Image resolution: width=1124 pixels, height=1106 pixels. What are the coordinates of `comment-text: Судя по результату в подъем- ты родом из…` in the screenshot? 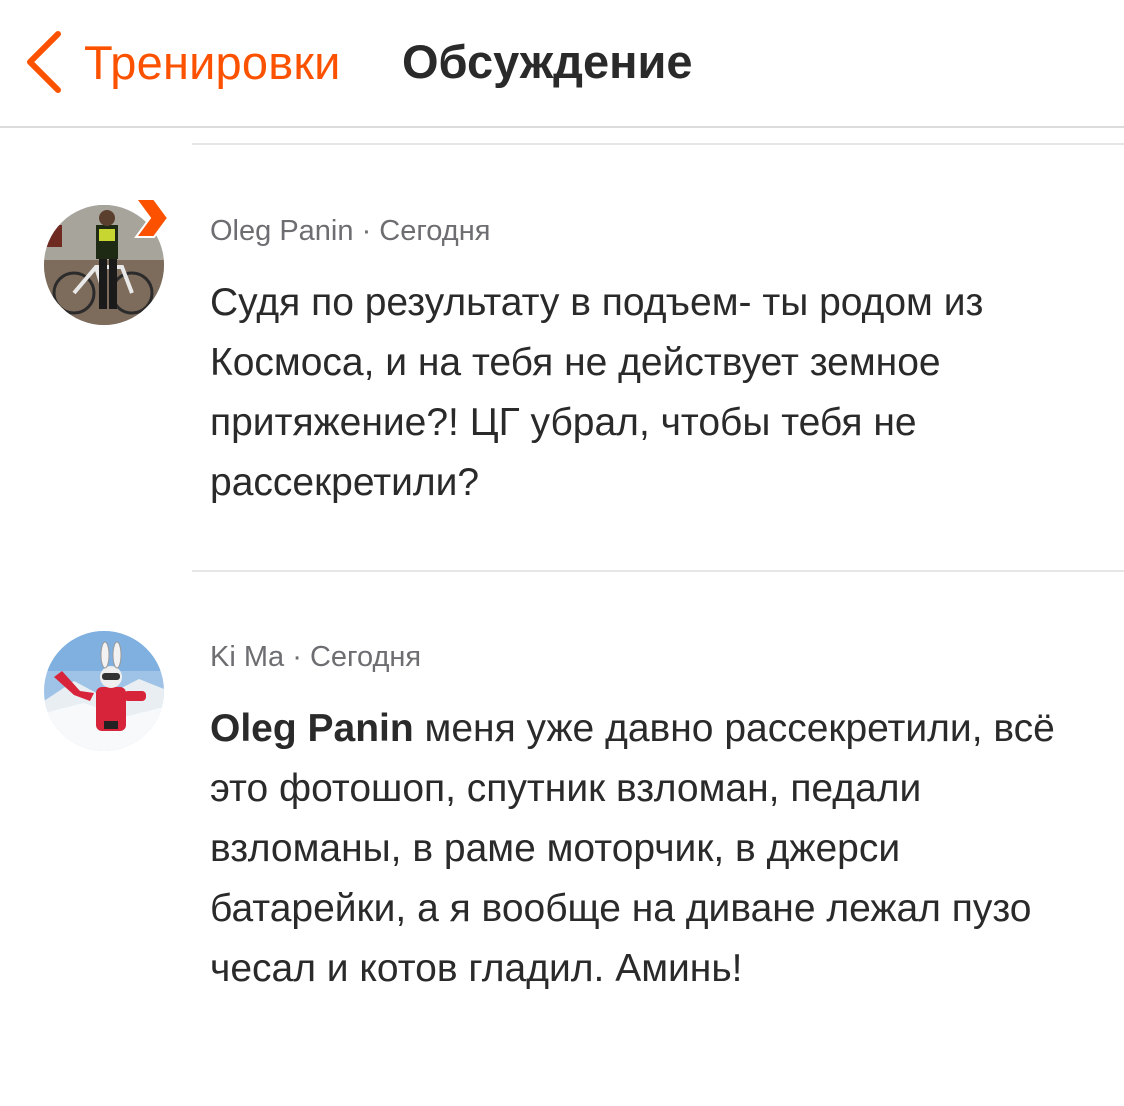 It's located at (597, 392).